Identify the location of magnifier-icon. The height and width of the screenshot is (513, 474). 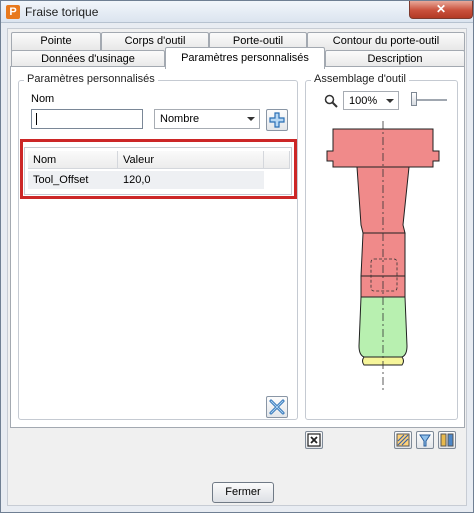
(331, 101).